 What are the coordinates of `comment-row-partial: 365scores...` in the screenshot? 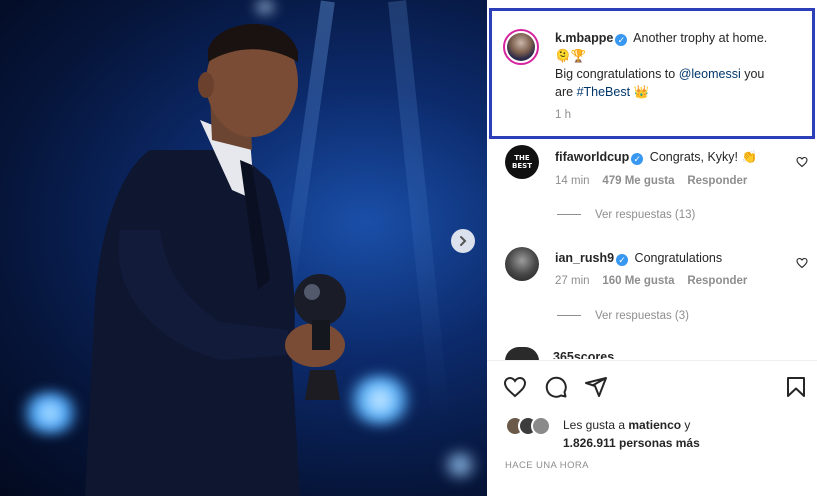 It's located at (653, 353).